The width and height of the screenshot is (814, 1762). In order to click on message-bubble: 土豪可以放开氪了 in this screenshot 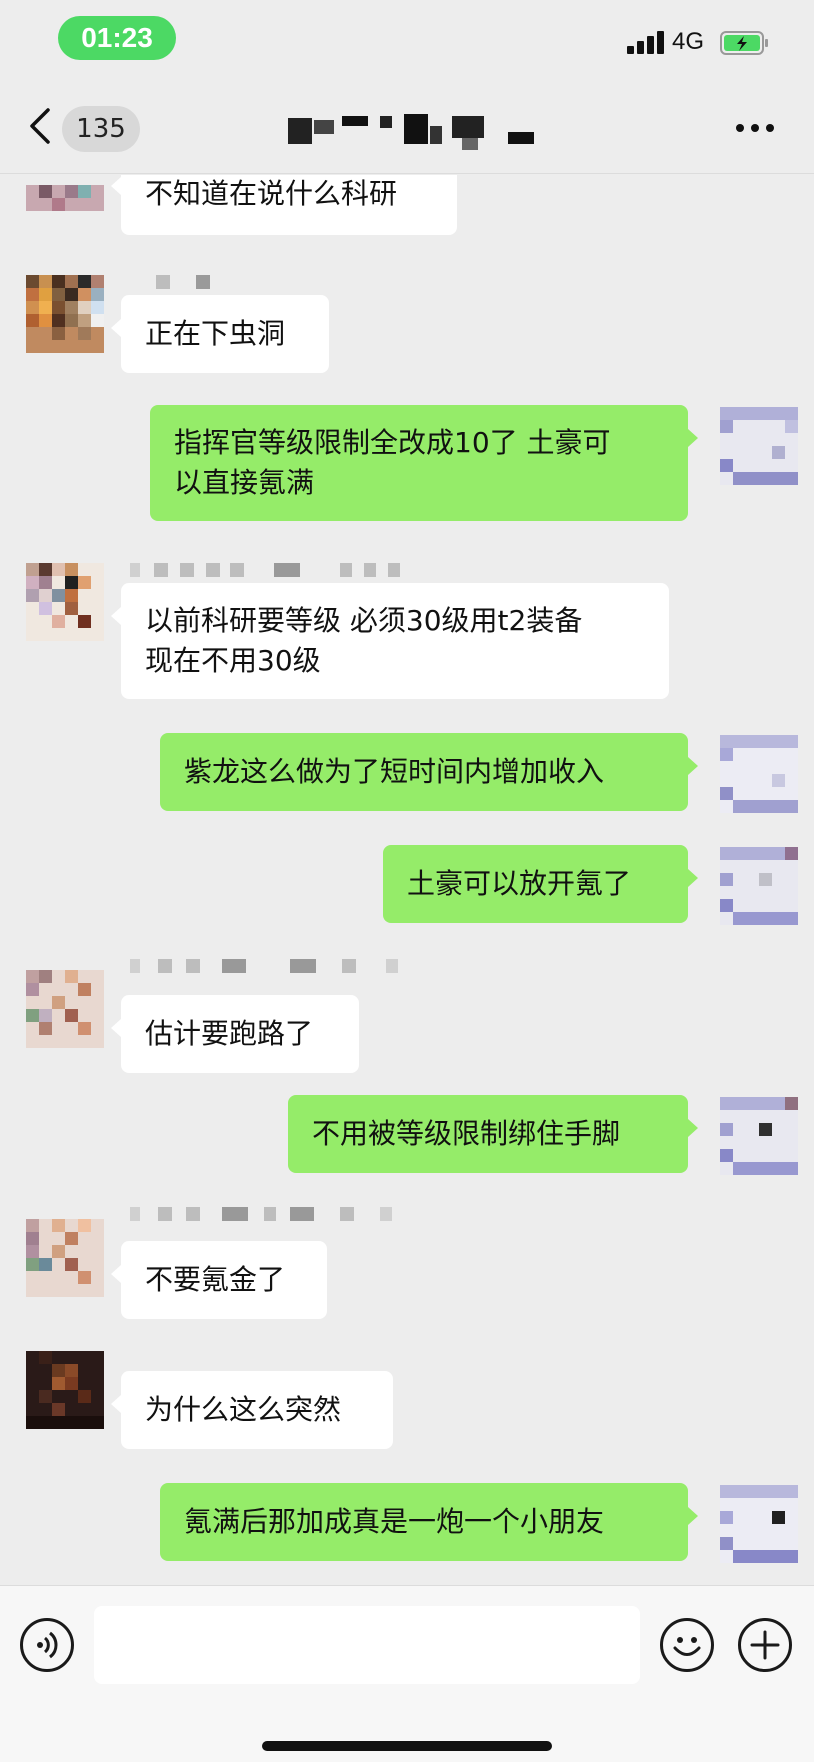, I will do `click(540, 884)`.